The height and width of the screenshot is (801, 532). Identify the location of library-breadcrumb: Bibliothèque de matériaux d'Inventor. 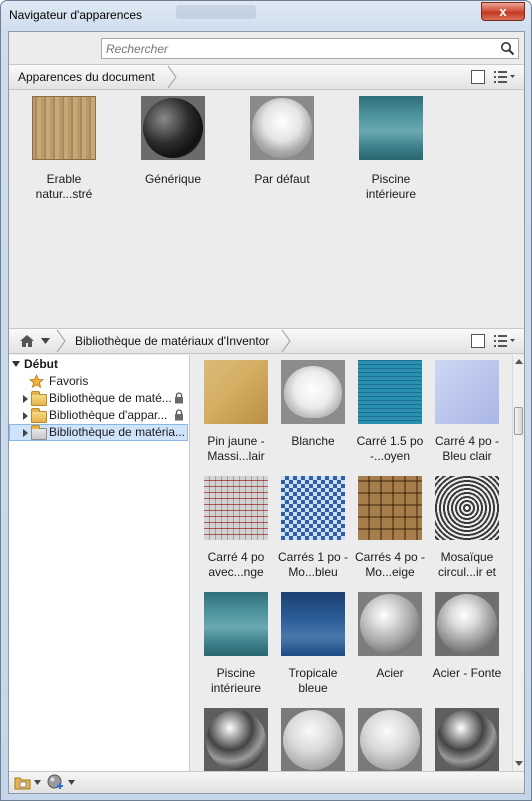
(172, 341).